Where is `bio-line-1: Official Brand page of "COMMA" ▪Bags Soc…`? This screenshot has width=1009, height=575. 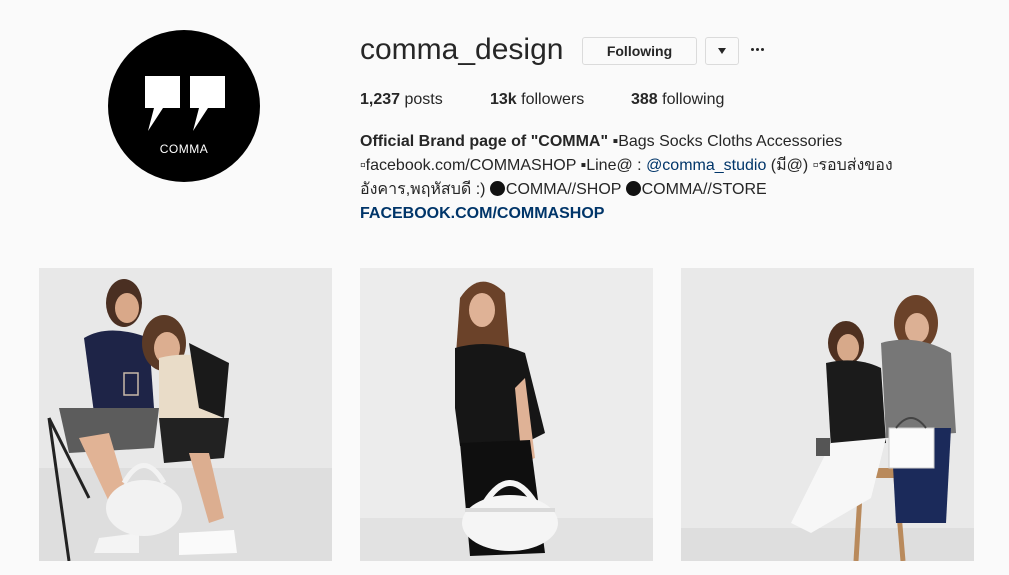
bio-line-1: Official Brand page of "COMMA" ▪Bags Soc… is located at coordinates (640, 142).